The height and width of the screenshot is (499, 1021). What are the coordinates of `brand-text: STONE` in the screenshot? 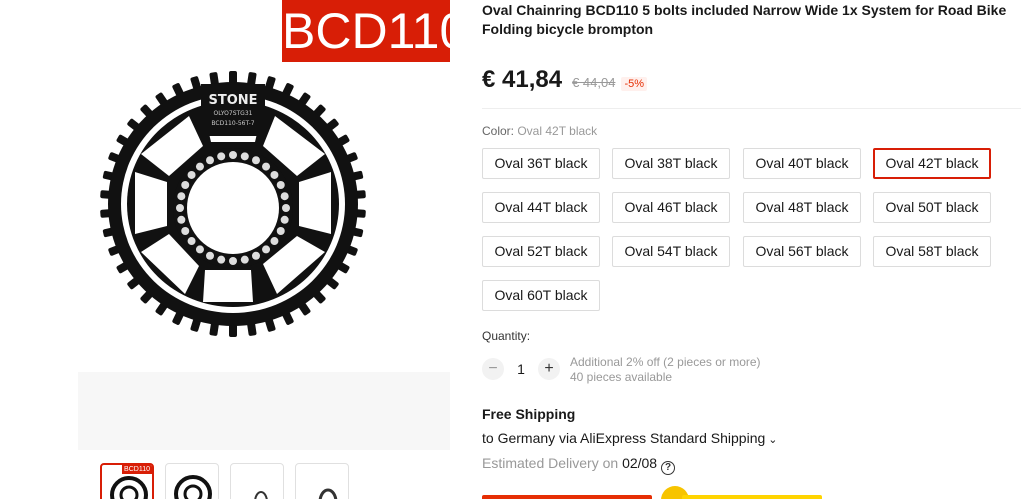 It's located at (232, 100).